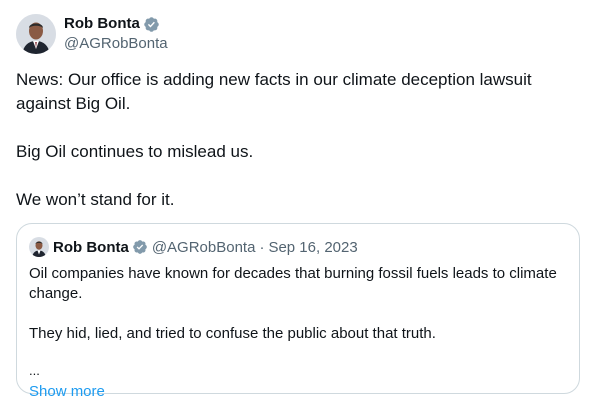 The width and height of the screenshot is (597, 413). Describe the element at coordinates (102, 24) in the screenshot. I see `author-display-name: Rob Bonta` at that location.